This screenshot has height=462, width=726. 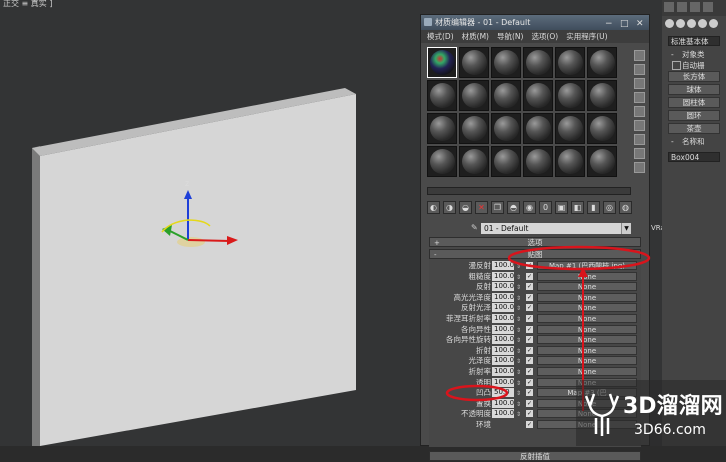 What do you see at coordinates (609, 24) in the screenshot?
I see `minimize-icon: −` at bounding box center [609, 24].